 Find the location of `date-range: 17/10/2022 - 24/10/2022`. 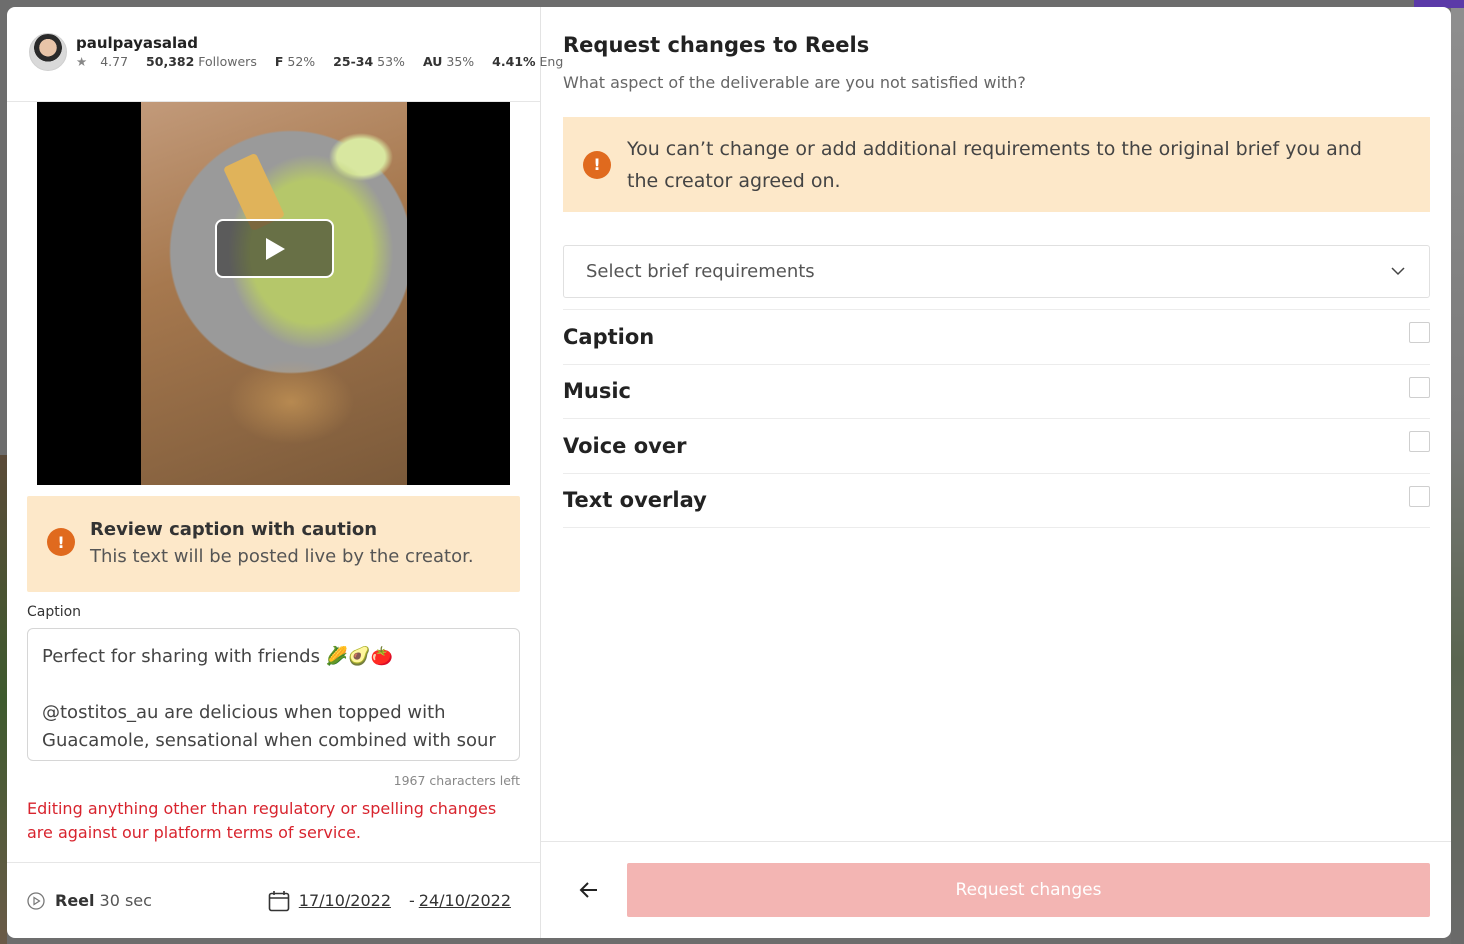

date-range: 17/10/2022 - 24/10/2022 is located at coordinates (389, 901).